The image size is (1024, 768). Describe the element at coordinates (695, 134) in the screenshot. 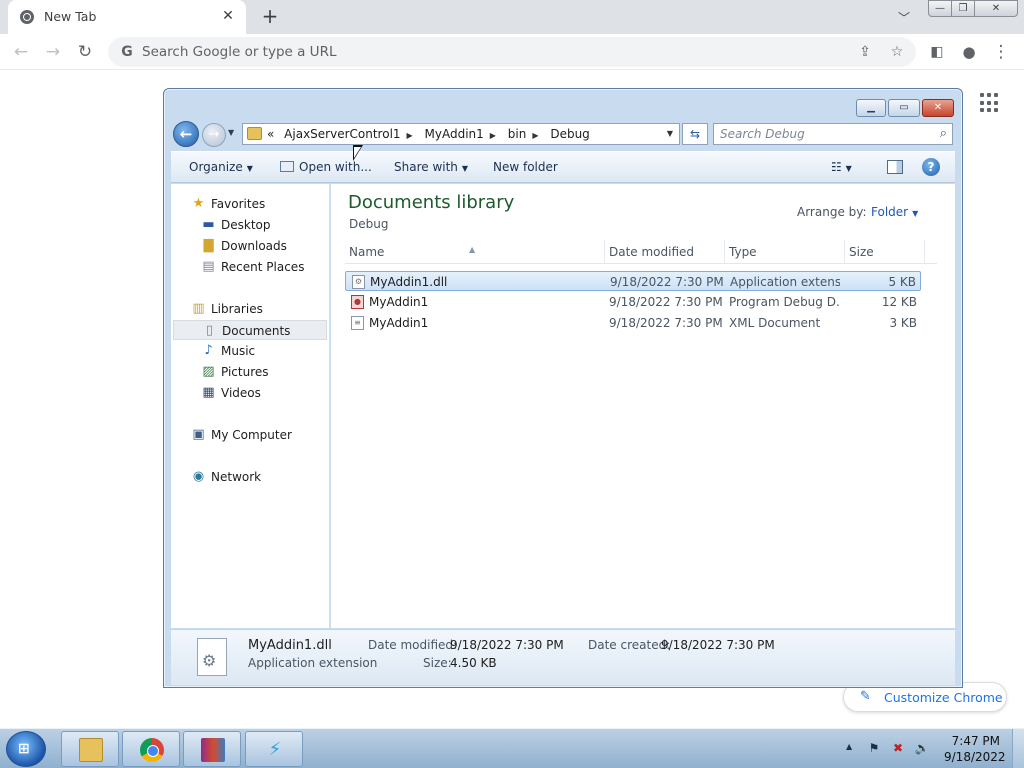

I see `refresh-button: ⇆` at that location.